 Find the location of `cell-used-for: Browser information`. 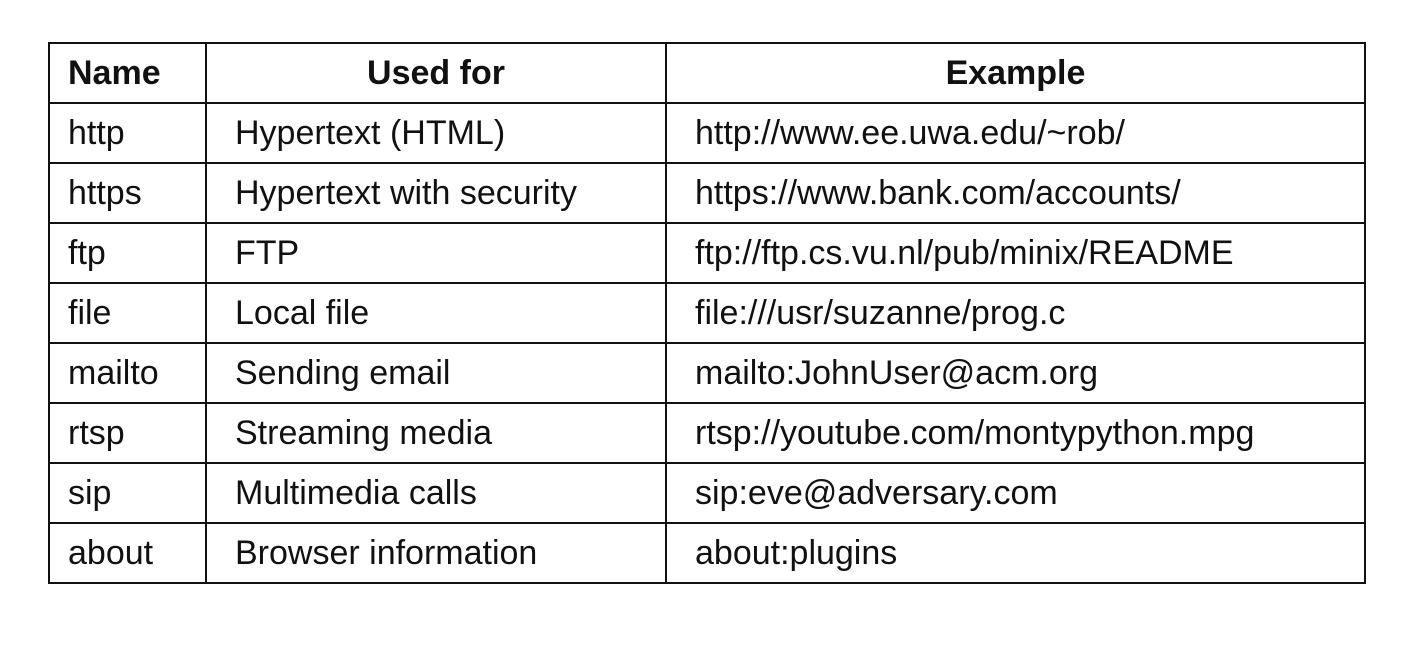

cell-used-for: Browser information is located at coordinates (436, 553).